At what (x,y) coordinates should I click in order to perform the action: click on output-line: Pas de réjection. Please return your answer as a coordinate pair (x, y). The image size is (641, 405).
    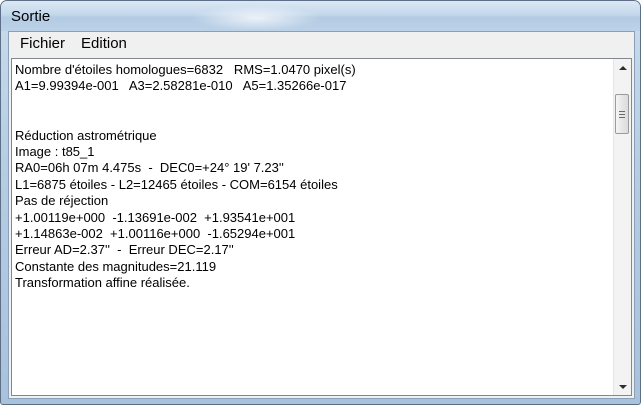
    Looking at the image, I should click on (62, 201).